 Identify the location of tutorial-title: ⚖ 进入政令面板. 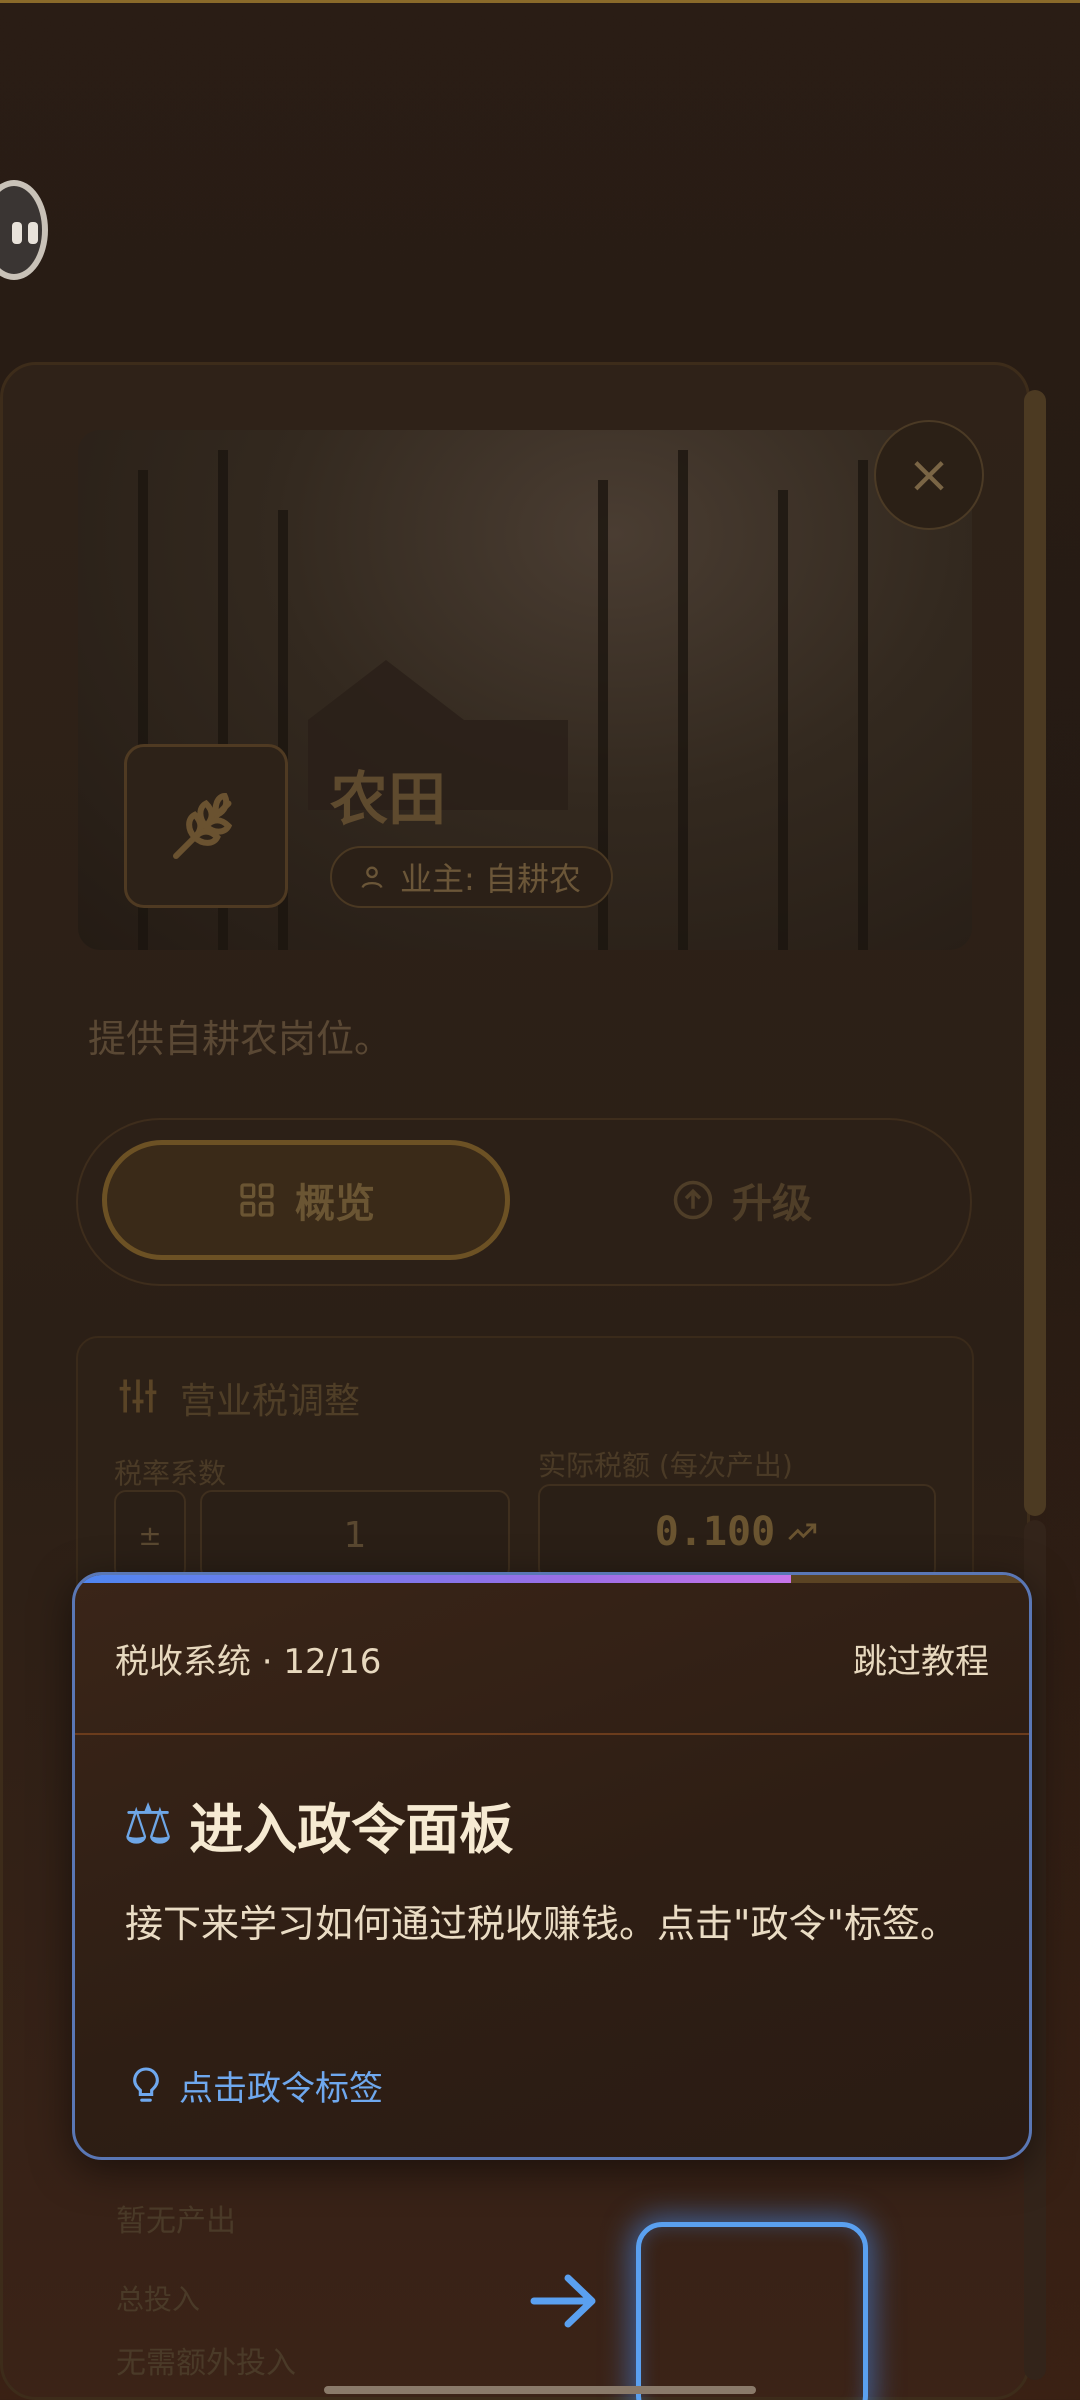
(318, 1824).